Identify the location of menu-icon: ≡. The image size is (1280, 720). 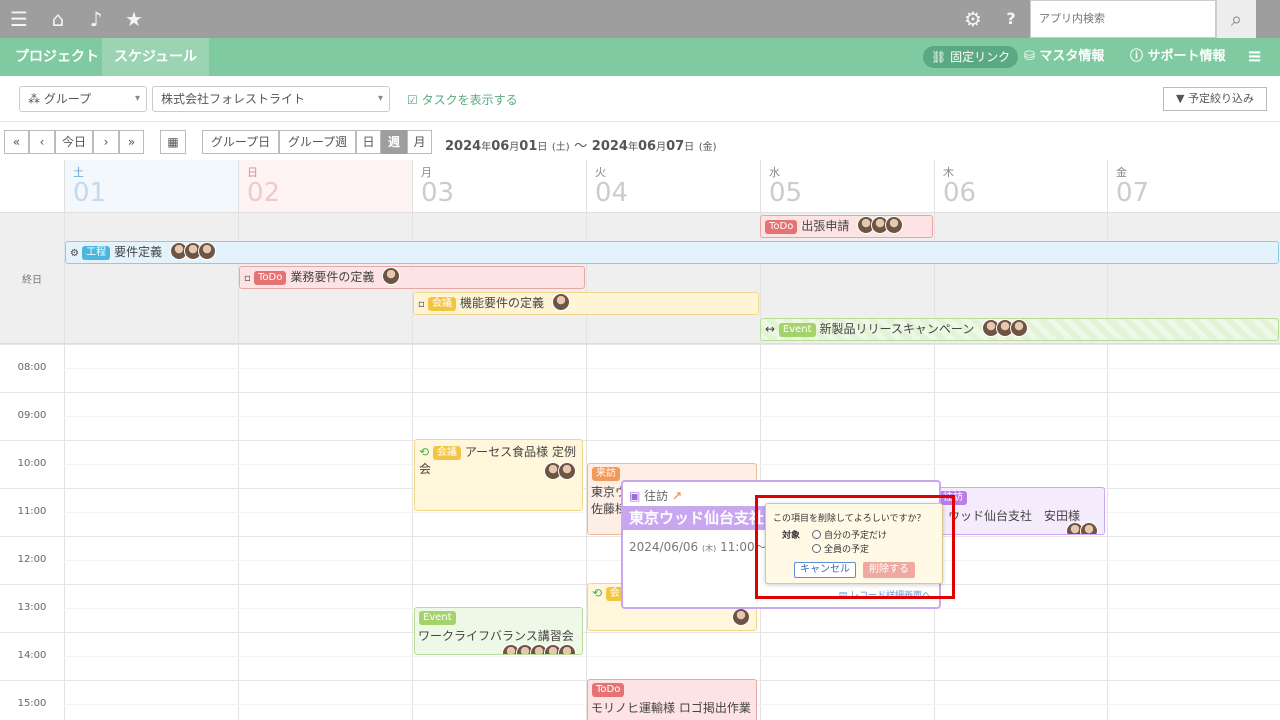
(1254, 57).